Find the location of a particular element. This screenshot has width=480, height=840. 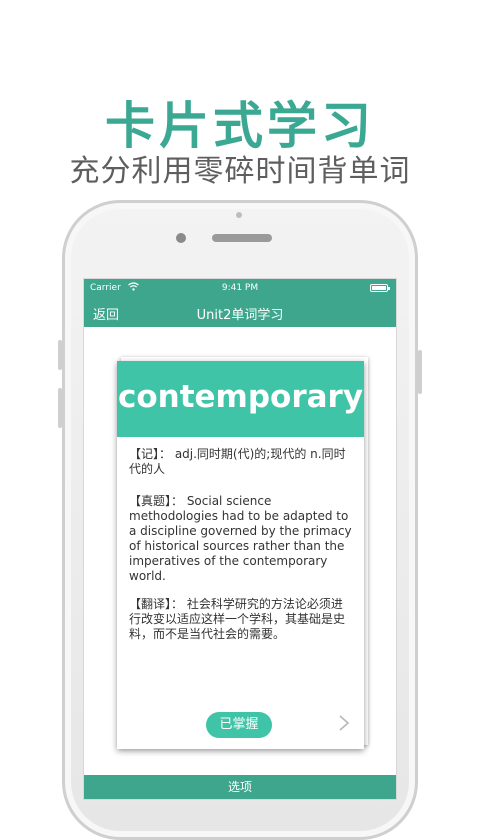

nav-bar: 返回 Unit2单词学习 is located at coordinates (240, 312).